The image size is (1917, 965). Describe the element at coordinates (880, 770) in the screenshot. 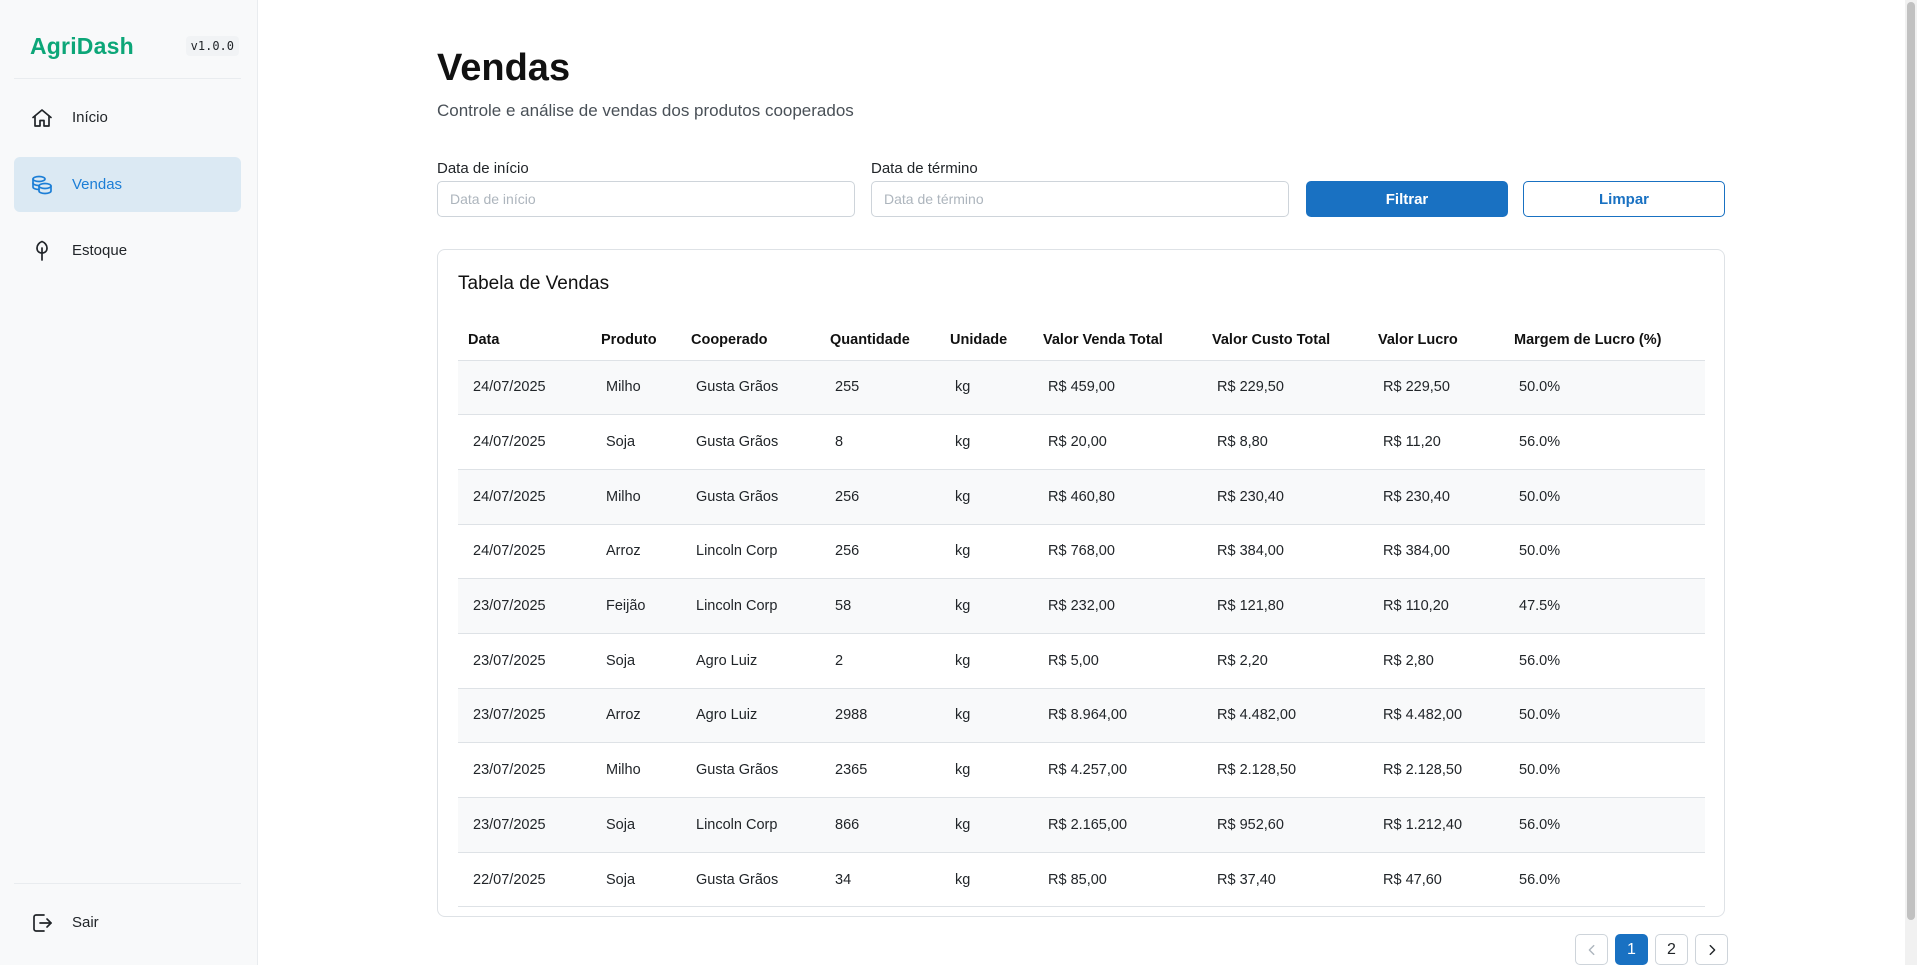

I see `cell-quantity: 2365` at that location.